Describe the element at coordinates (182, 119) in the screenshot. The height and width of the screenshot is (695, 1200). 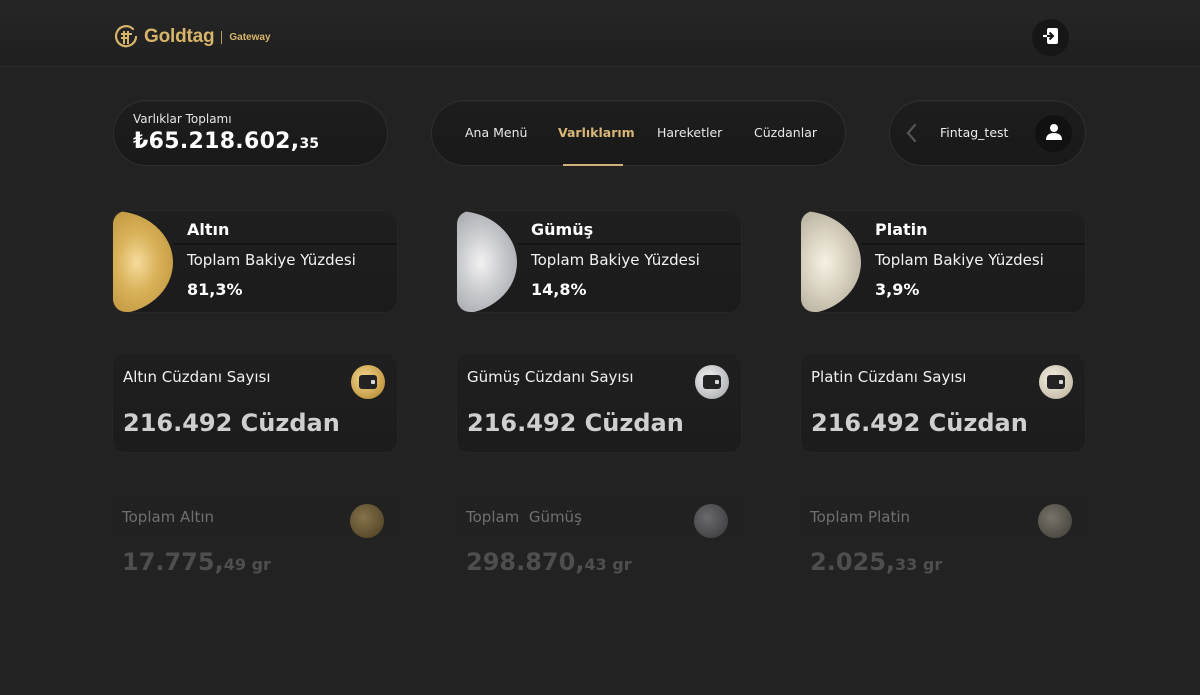
I see `total-assets-label: Varlıklar Toplamı` at that location.